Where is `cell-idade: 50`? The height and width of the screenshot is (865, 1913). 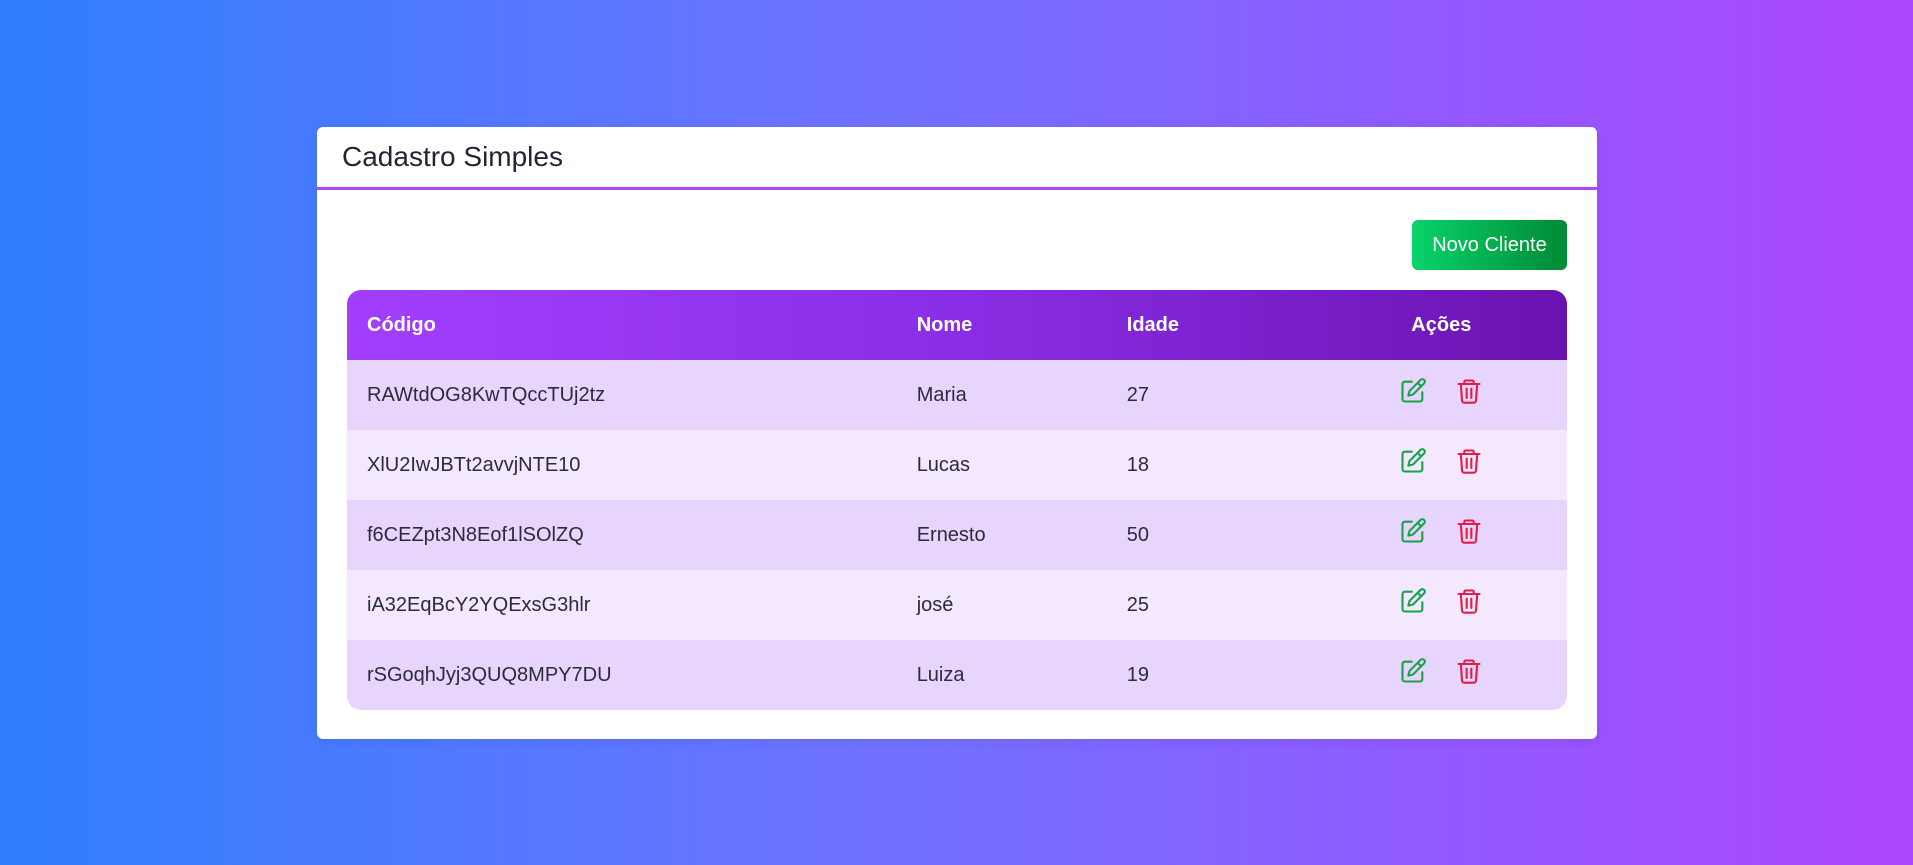
cell-idade: 50 is located at coordinates (1138, 534).